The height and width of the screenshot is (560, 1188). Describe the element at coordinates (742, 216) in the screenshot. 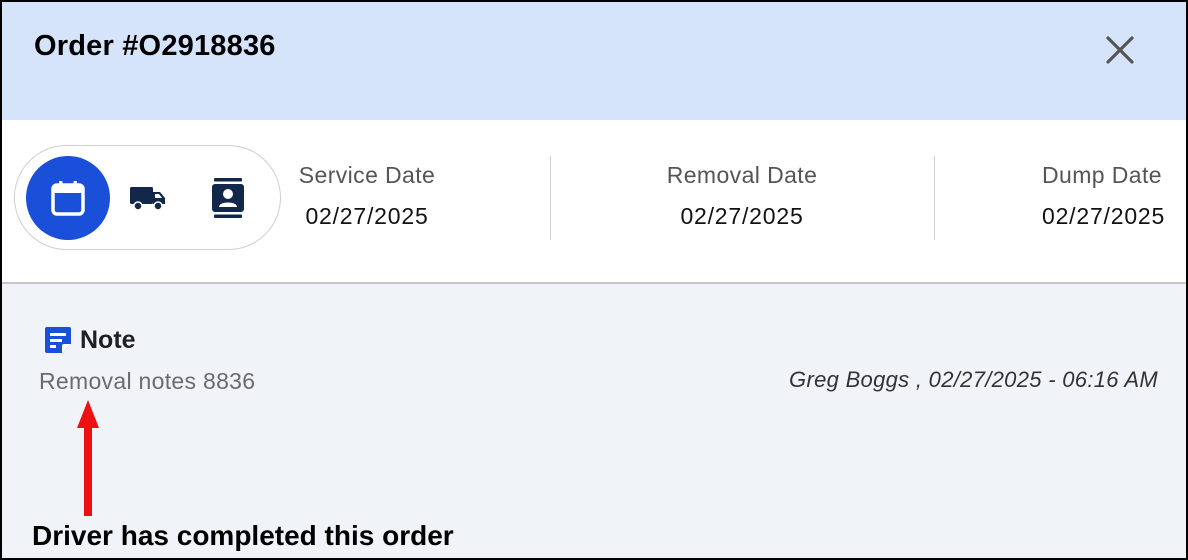

I see `removal-date-value: 02/27/2025` at that location.